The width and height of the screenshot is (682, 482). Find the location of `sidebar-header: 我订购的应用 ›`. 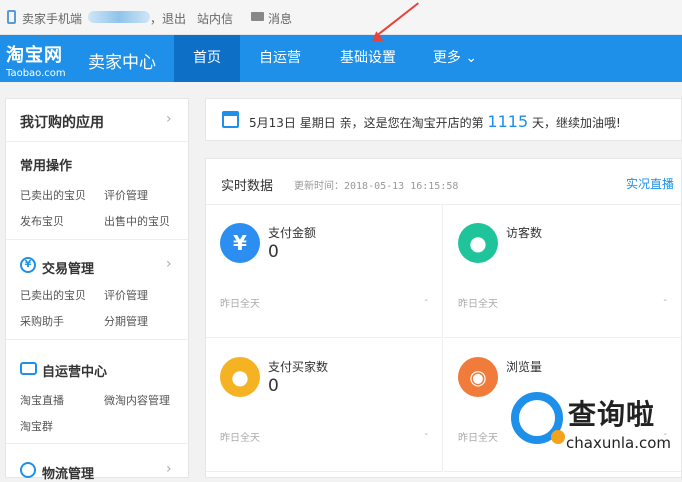

sidebar-header: 我订购的应用 › is located at coordinates (97, 120).